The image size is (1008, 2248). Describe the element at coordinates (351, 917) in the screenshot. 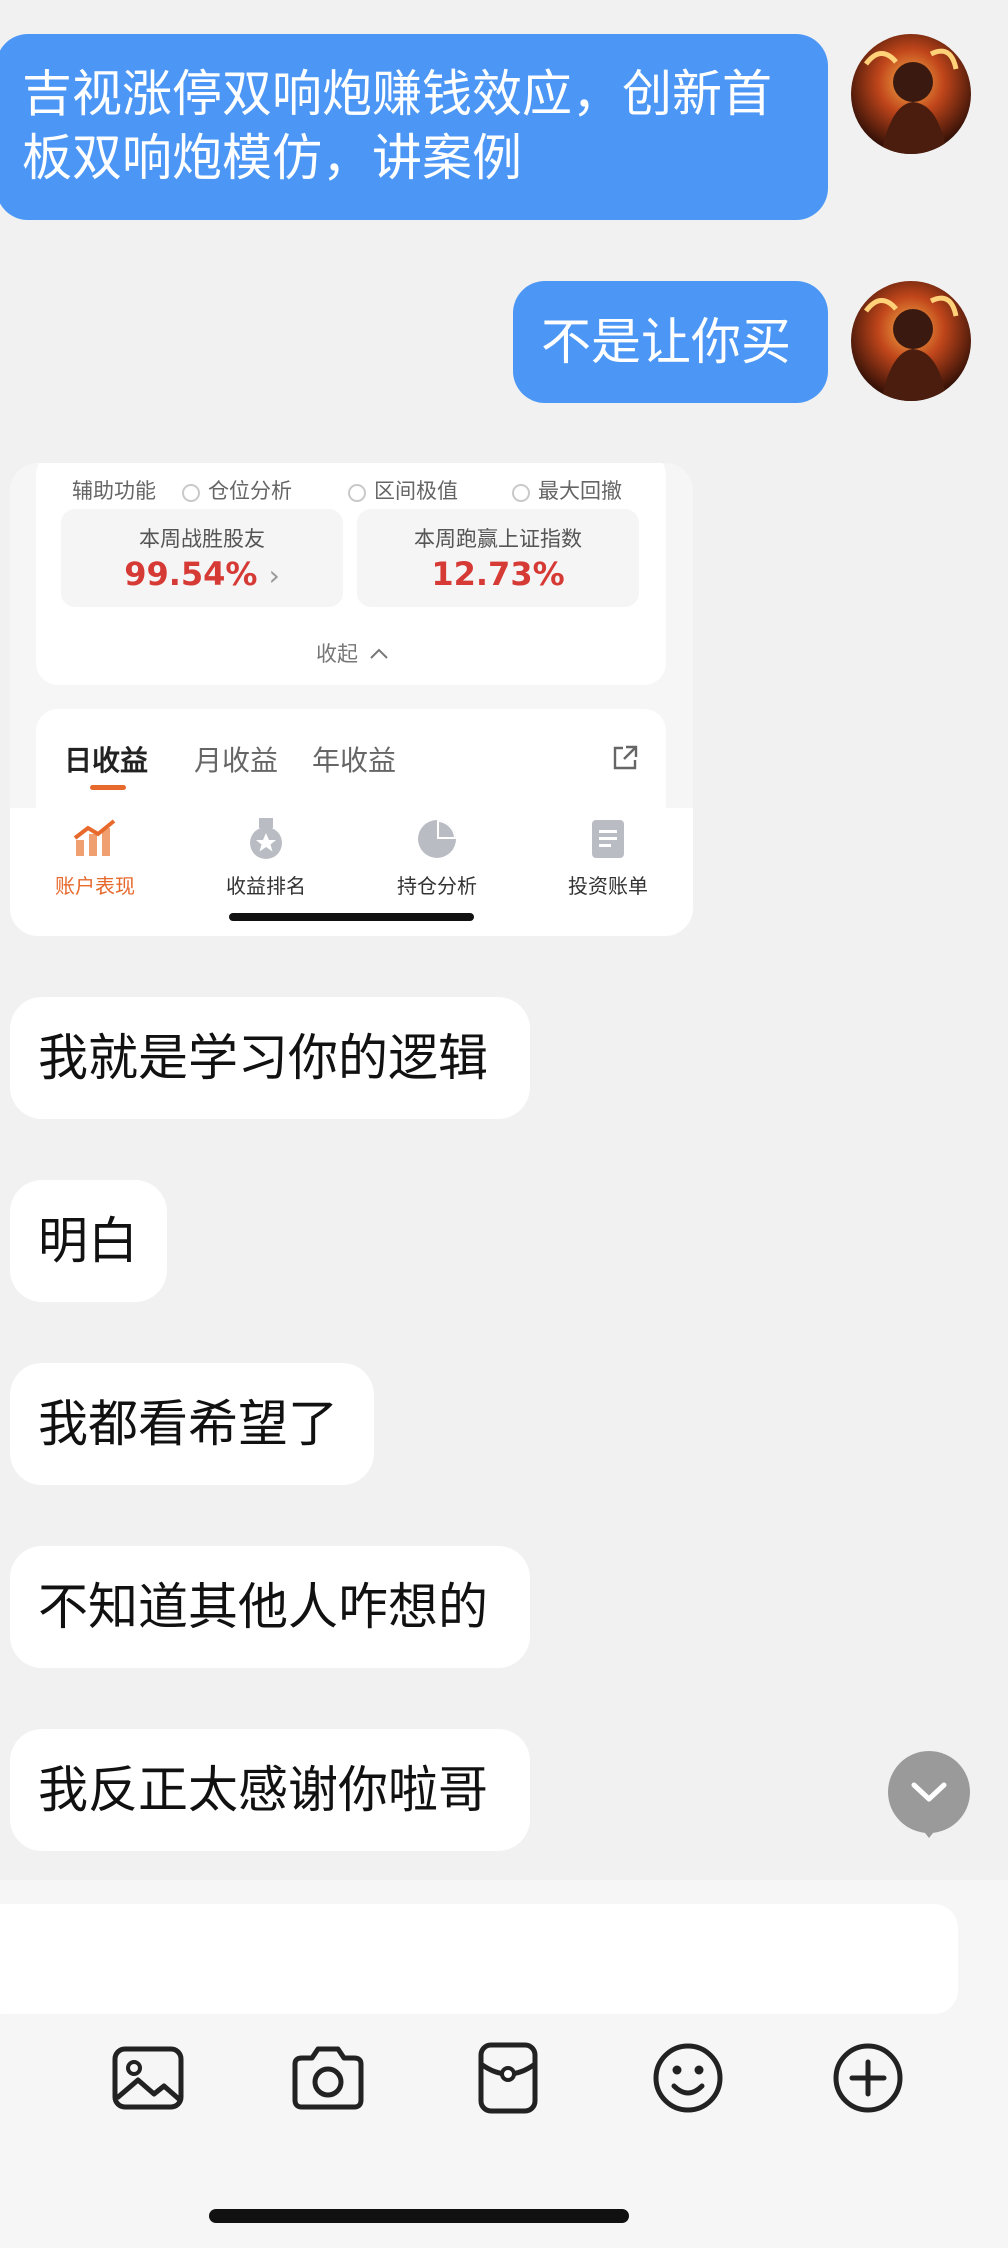

I see `card-home-indicator` at that location.